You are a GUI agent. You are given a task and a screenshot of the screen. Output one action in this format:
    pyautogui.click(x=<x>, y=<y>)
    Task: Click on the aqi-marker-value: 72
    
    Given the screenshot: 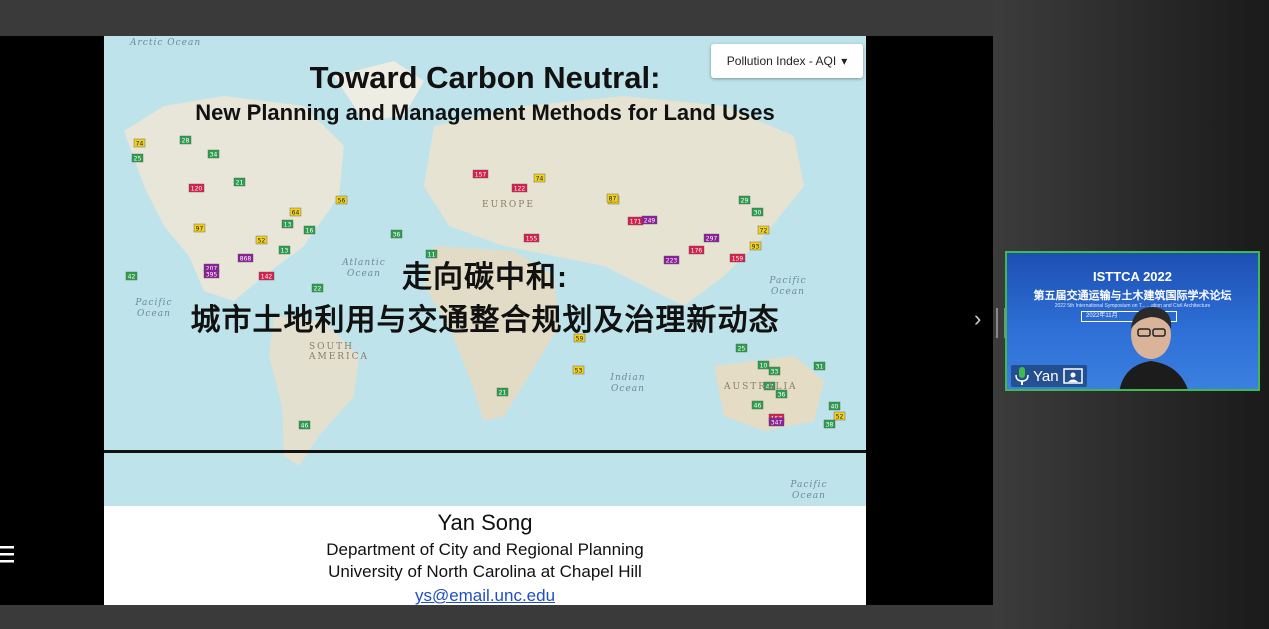 What is the action you would take?
    pyautogui.click(x=764, y=231)
    